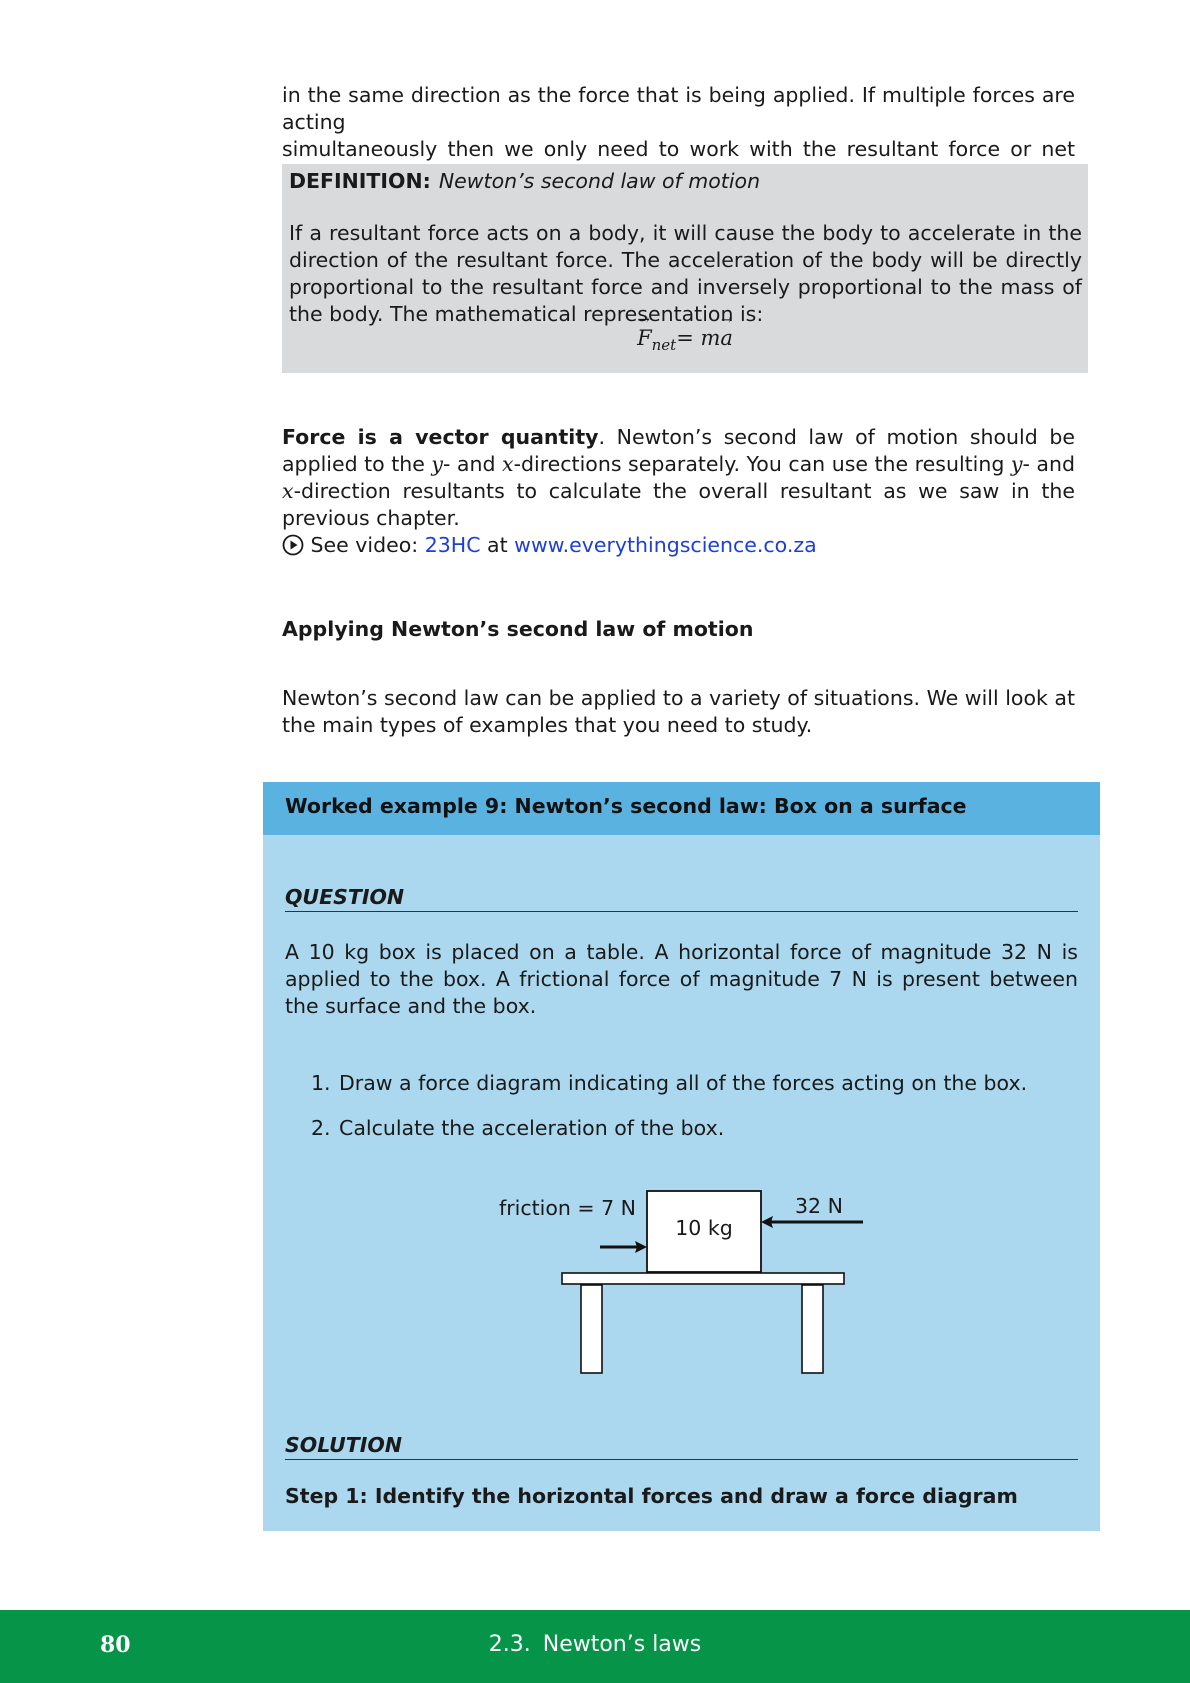  Describe the element at coordinates (599, 181) in the screenshot. I see `definition-title: Newton’s second law of motion` at that location.